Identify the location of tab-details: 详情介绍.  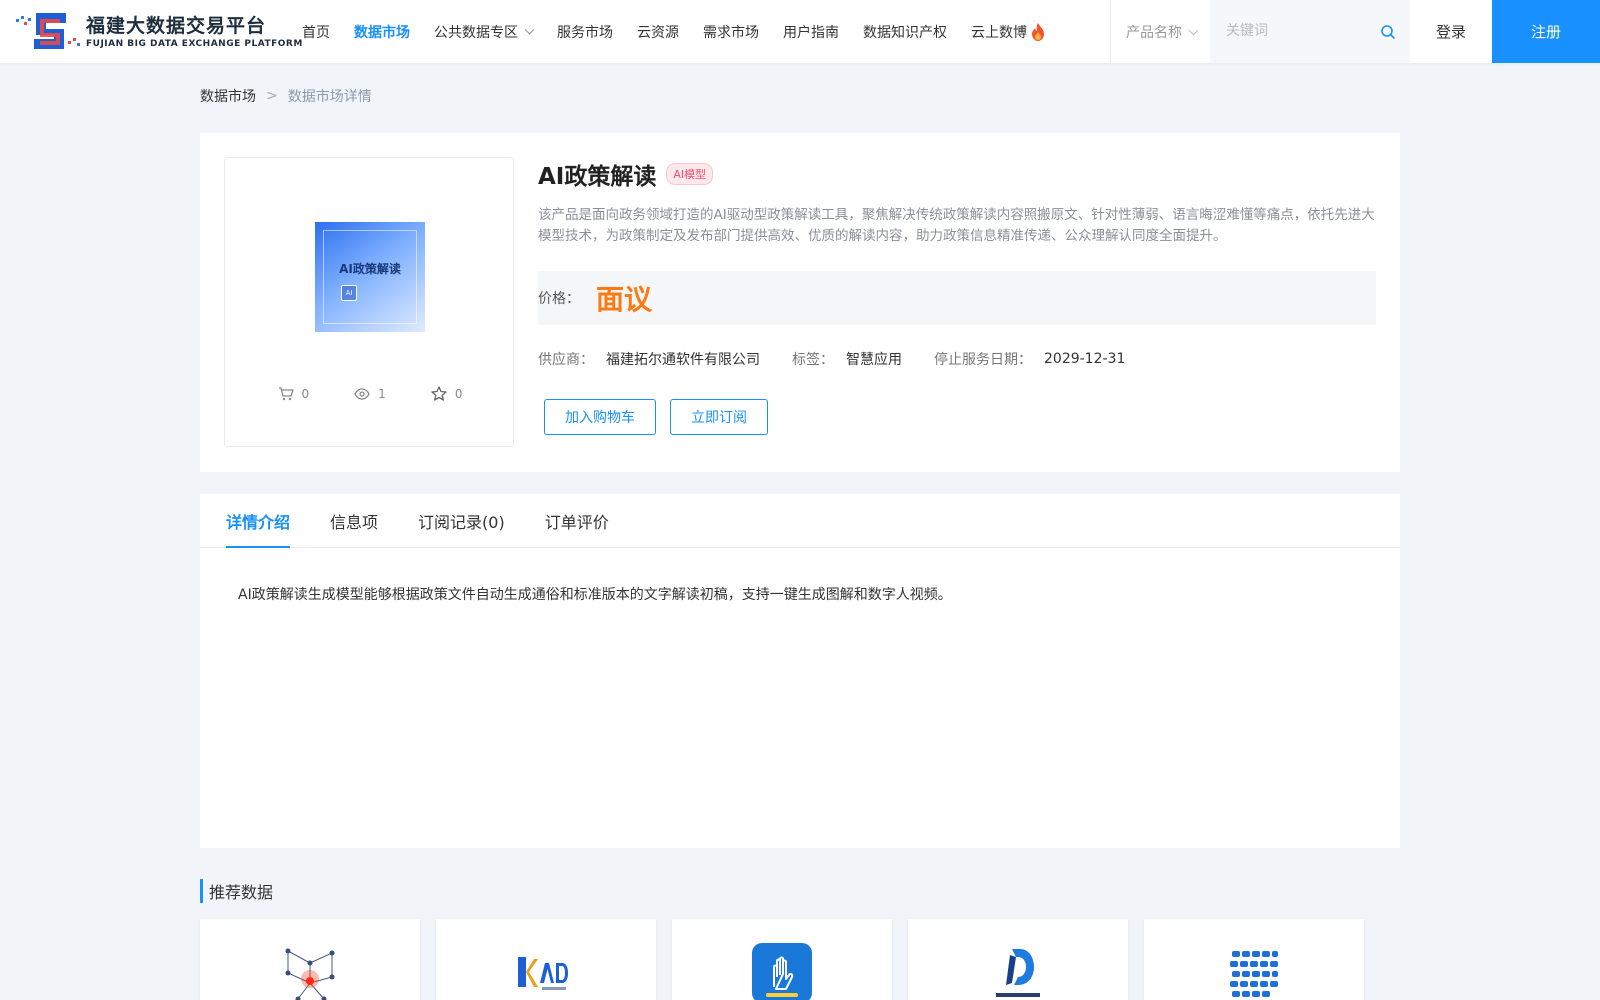
(258, 521).